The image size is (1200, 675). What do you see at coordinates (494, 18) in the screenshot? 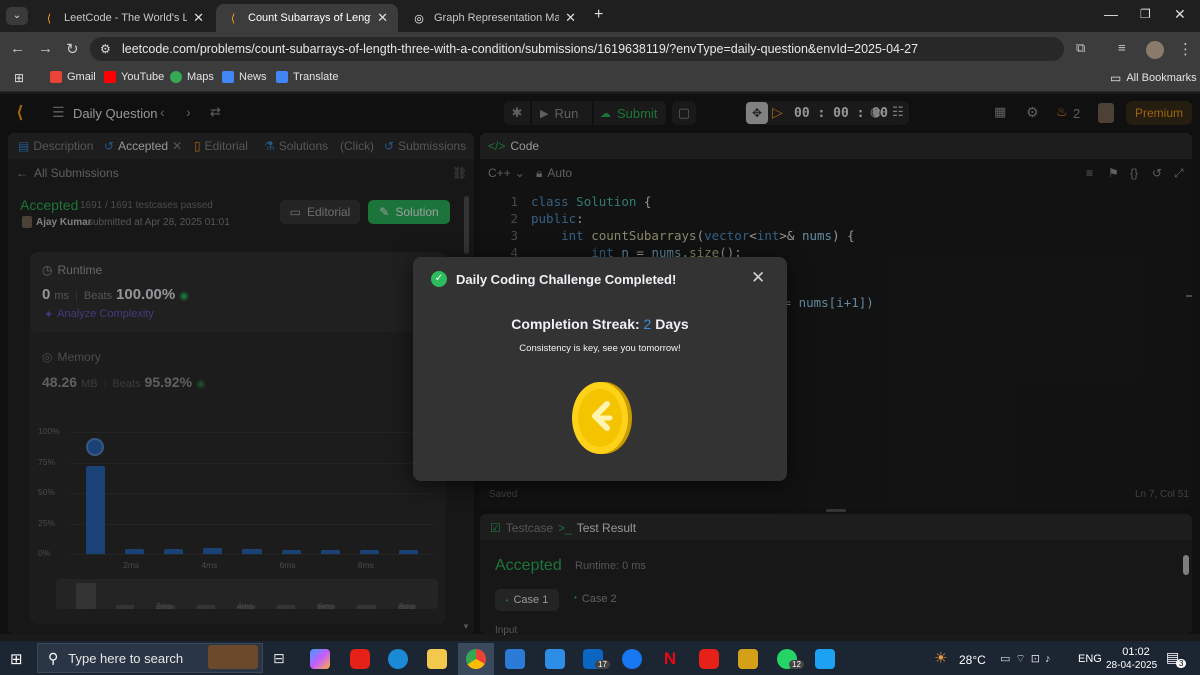
I see `tab-graph-matrix: ◎ Graph Representation Matrix ✕` at bounding box center [494, 18].